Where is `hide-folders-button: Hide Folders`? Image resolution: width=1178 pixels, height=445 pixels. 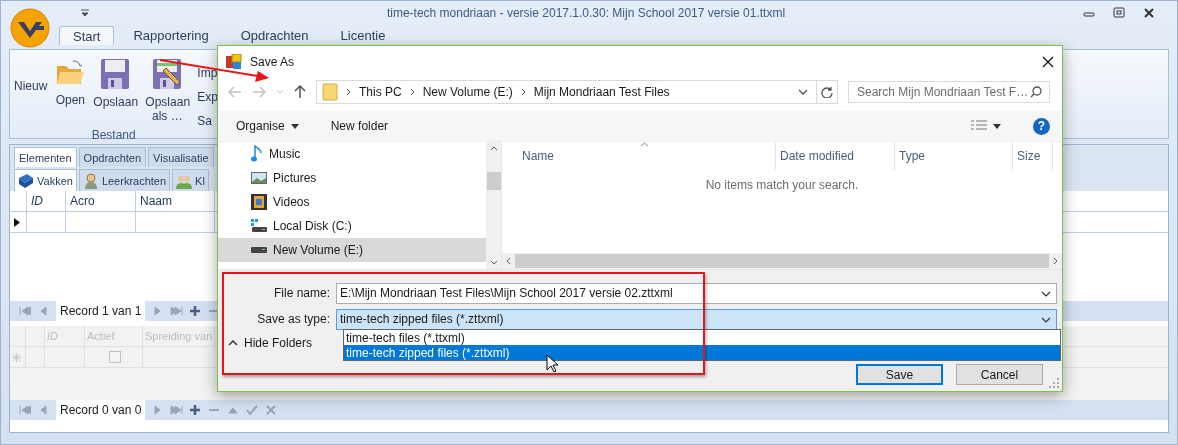 hide-folders-button: Hide Folders is located at coordinates (270, 343).